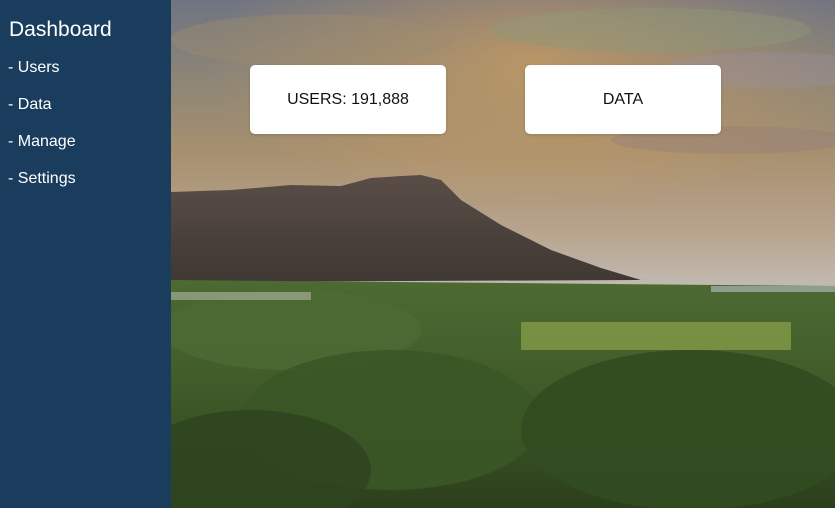  Describe the element at coordinates (85, 74) in the screenshot. I see `sidebar-item-users: - Users` at that location.